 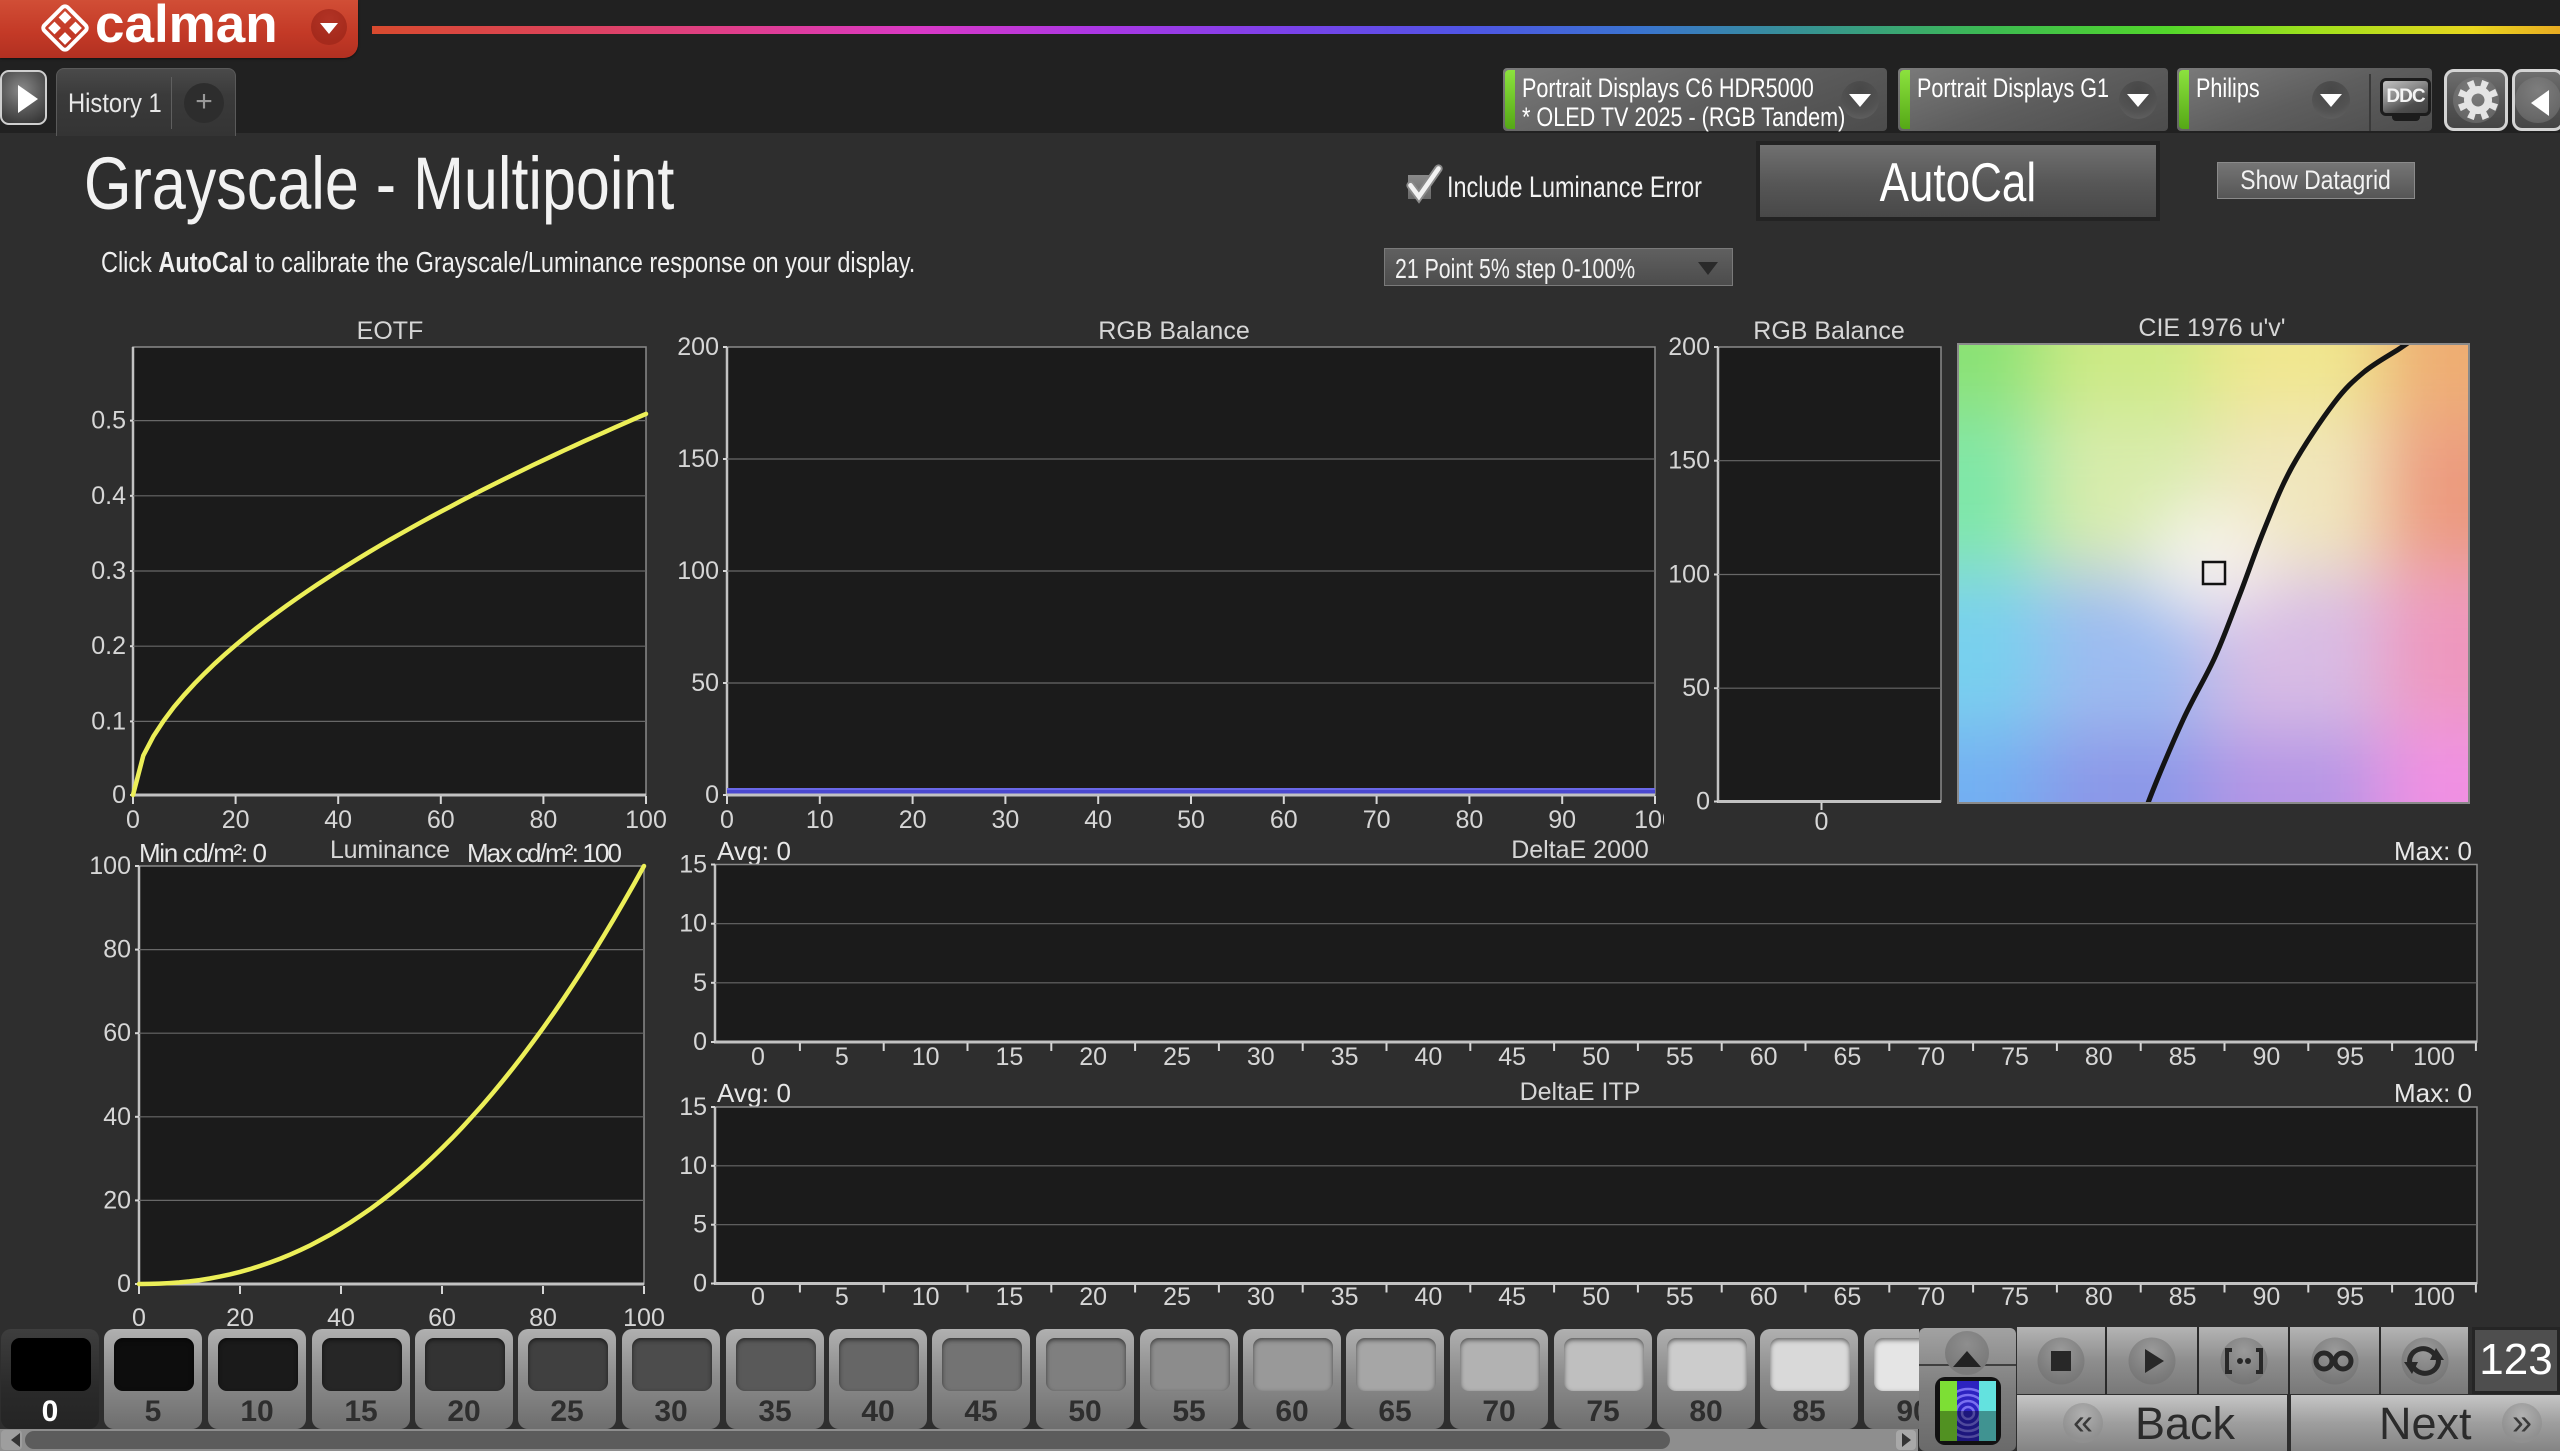 What do you see at coordinates (2211, 328) in the screenshot?
I see `svg-text: CIE 1976 u'v'` at bounding box center [2211, 328].